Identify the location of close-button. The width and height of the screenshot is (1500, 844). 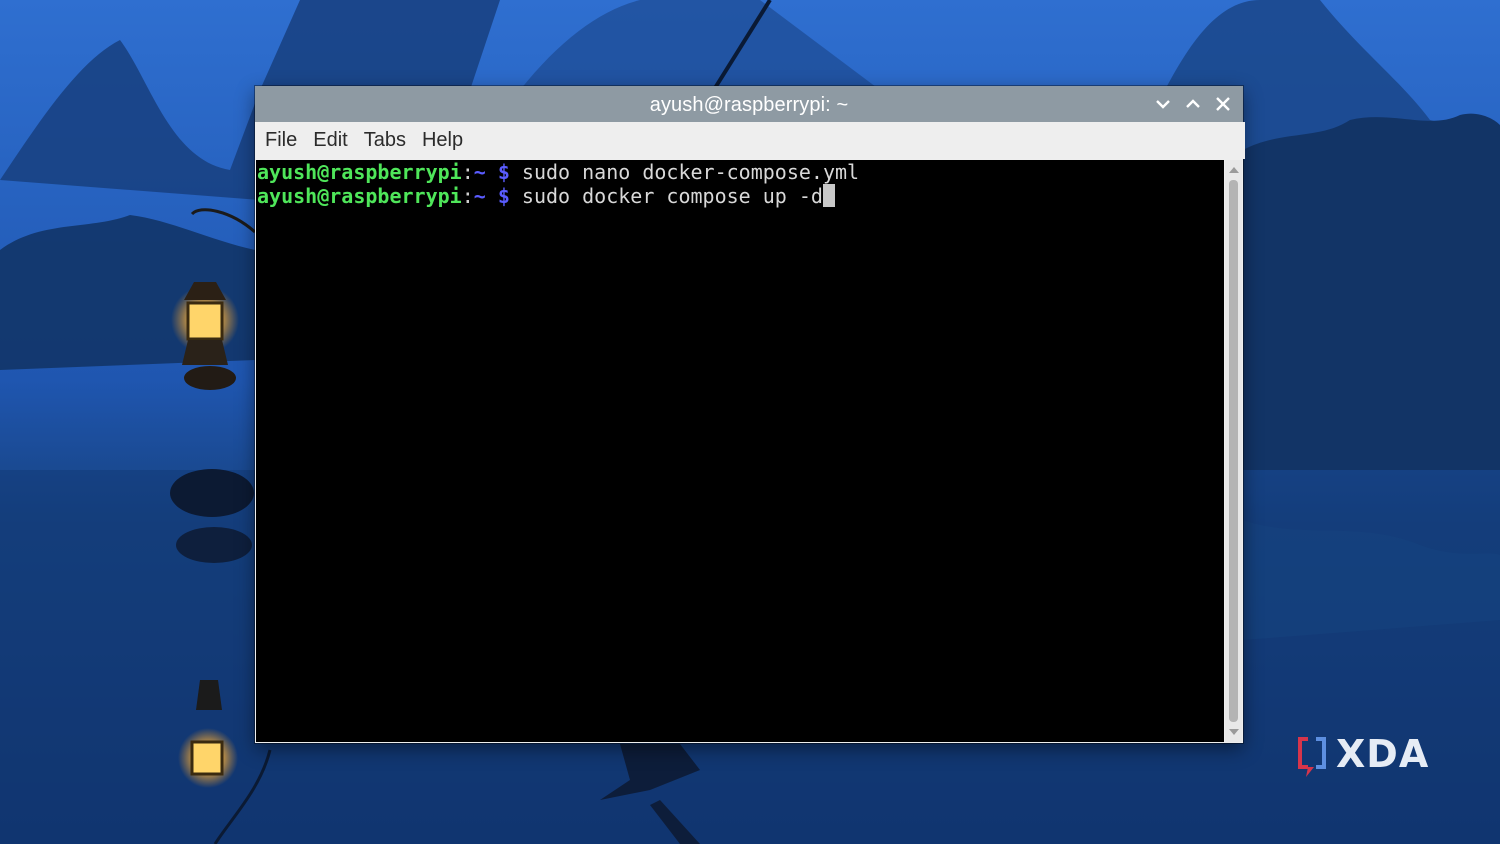
(1223, 104).